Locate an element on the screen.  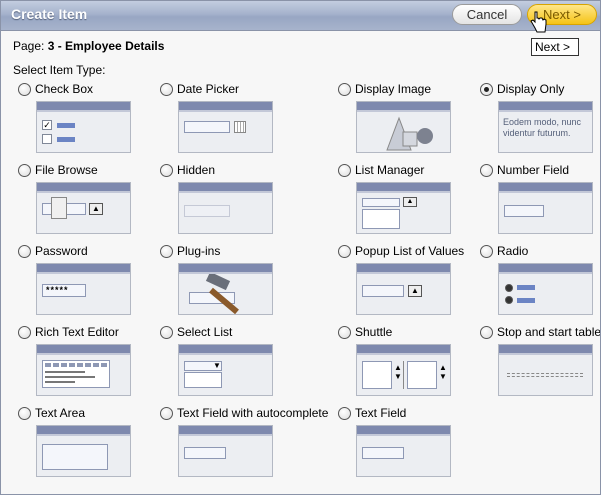
option-number-field: Number Field is located at coordinates (537, 203).